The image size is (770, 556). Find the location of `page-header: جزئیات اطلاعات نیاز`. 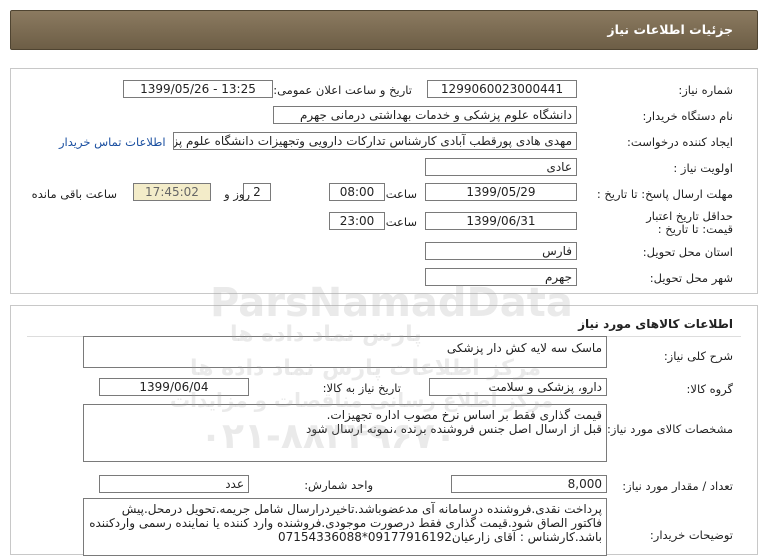

page-header: جزئیات اطلاعات نیاز is located at coordinates (384, 30).